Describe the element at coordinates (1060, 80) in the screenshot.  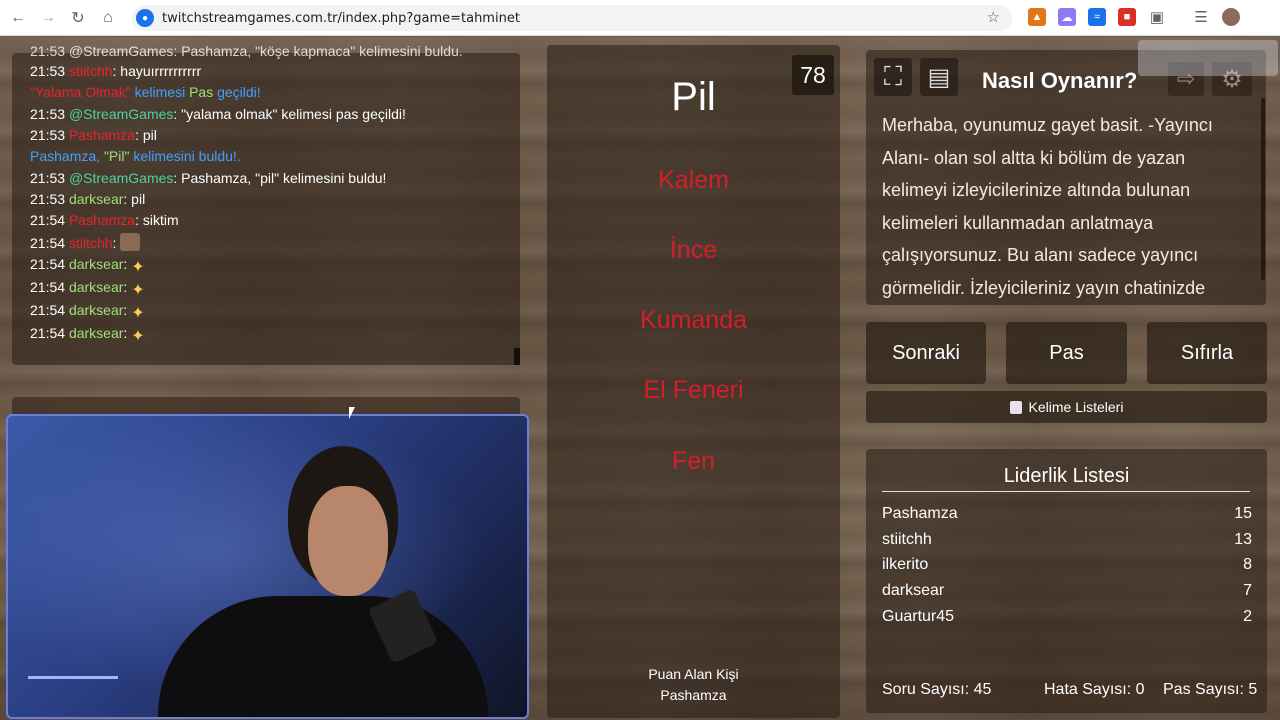
I see `howto-title: Nasıl Oynanır?` at that location.